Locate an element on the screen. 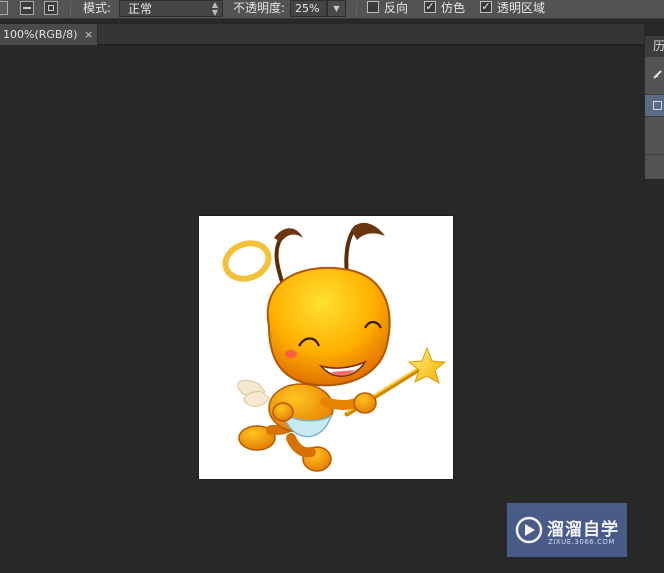 The width and height of the screenshot is (664, 573). angel-ant-illustration is located at coordinates (334, 347).